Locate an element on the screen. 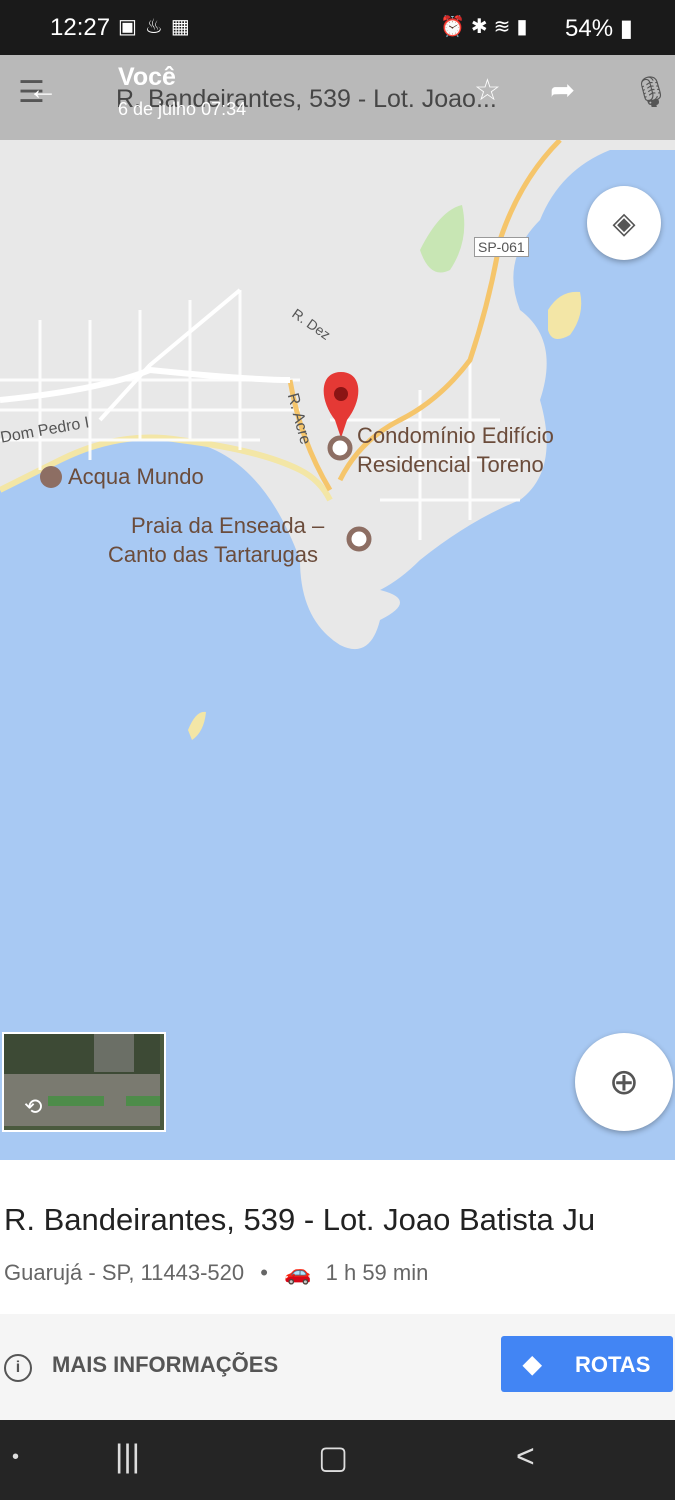  page-title: Você is located at coordinates (147, 77).